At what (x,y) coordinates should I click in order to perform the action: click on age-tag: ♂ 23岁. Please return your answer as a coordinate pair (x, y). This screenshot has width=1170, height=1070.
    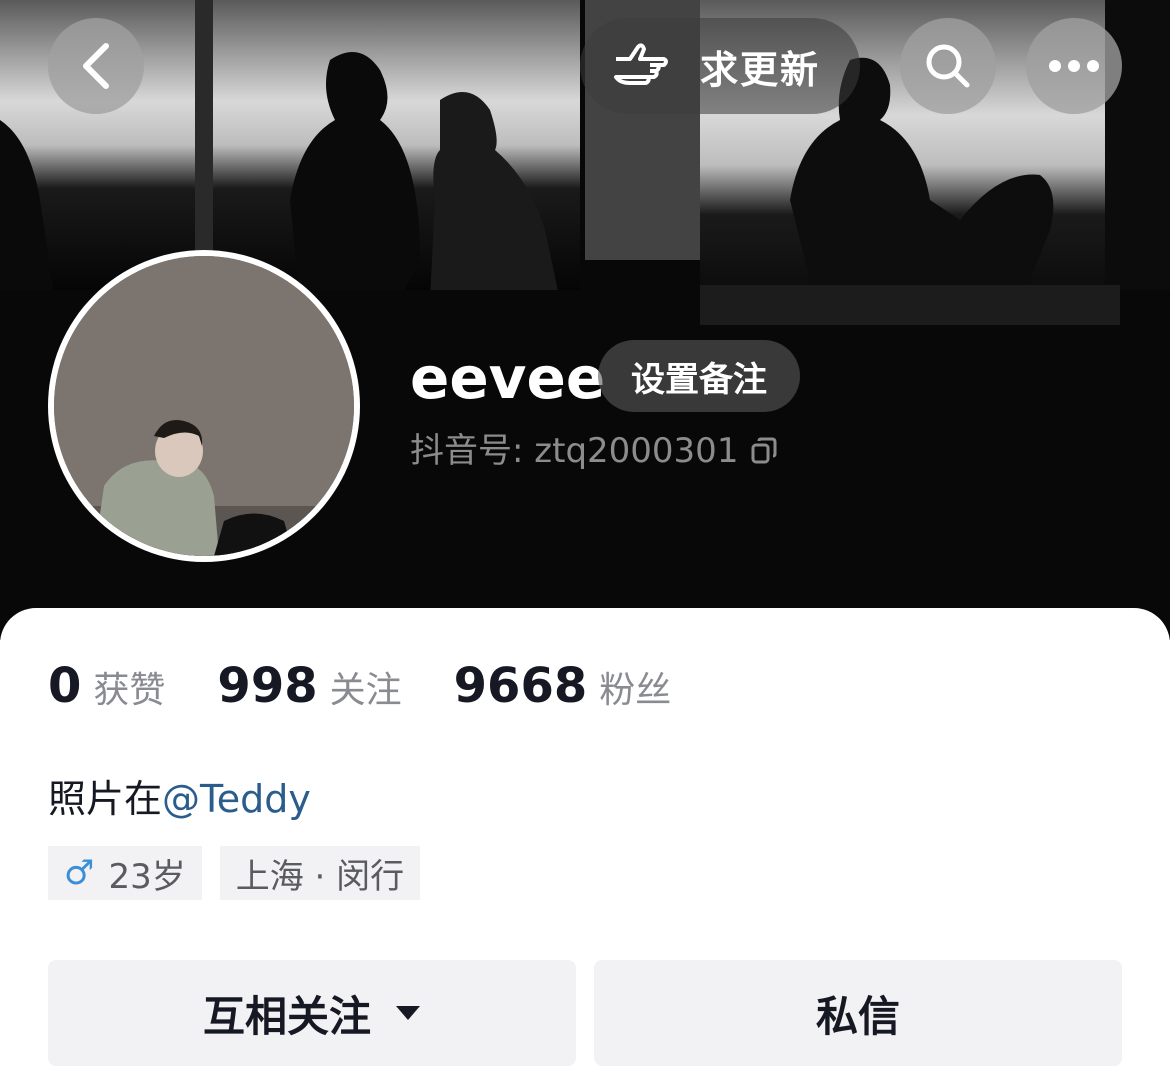
    Looking at the image, I should click on (125, 873).